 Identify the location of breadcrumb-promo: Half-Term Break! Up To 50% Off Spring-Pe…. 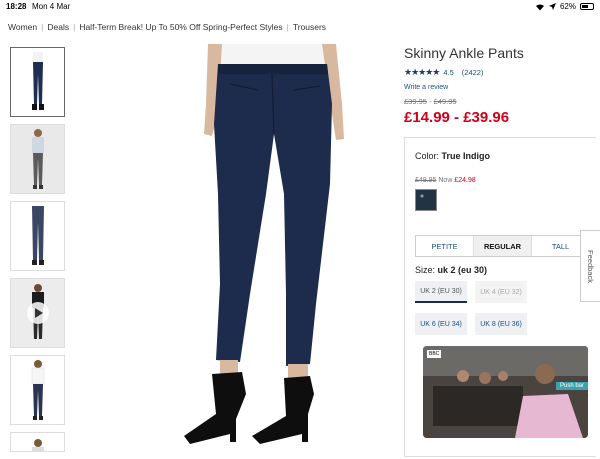
(180, 27).